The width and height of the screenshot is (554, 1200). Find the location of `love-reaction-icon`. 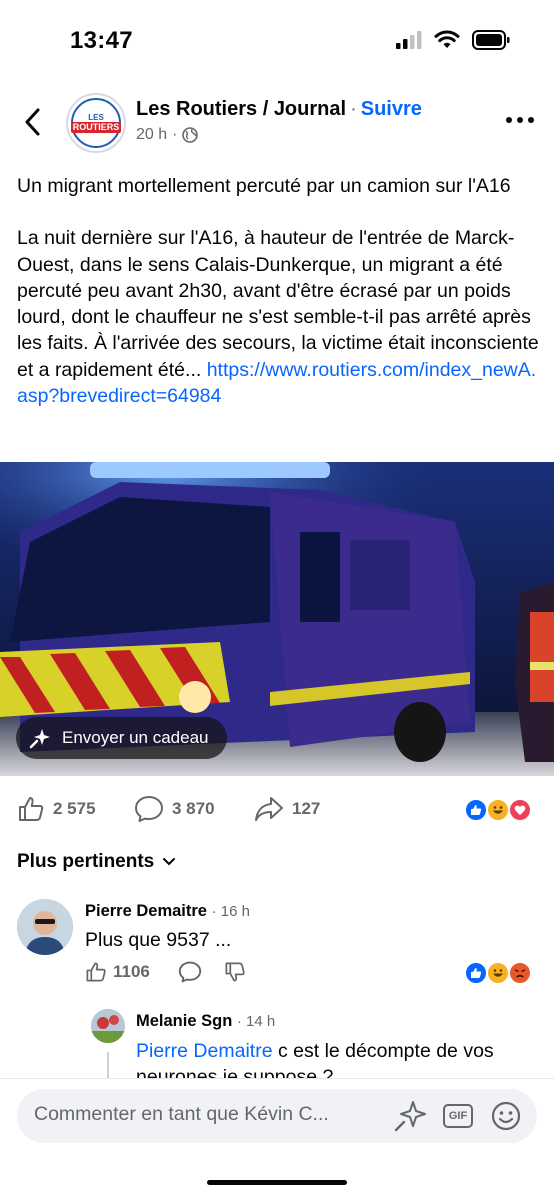

love-reaction-icon is located at coordinates (520, 810).